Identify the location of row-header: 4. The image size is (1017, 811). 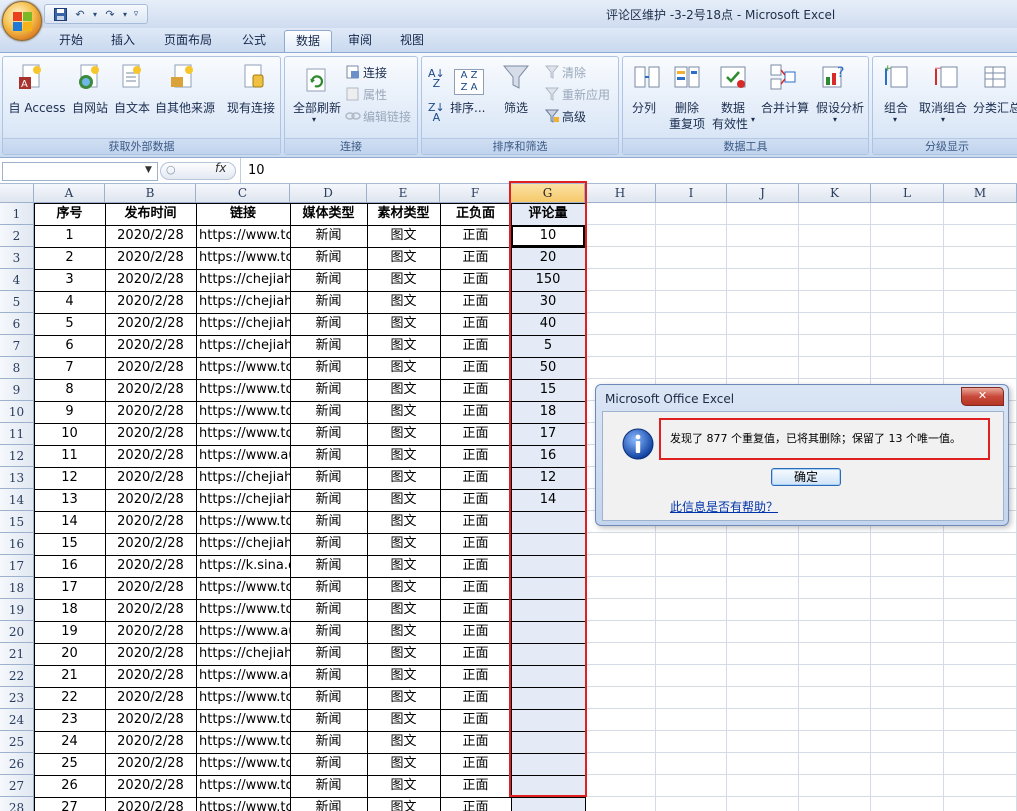
(17, 280).